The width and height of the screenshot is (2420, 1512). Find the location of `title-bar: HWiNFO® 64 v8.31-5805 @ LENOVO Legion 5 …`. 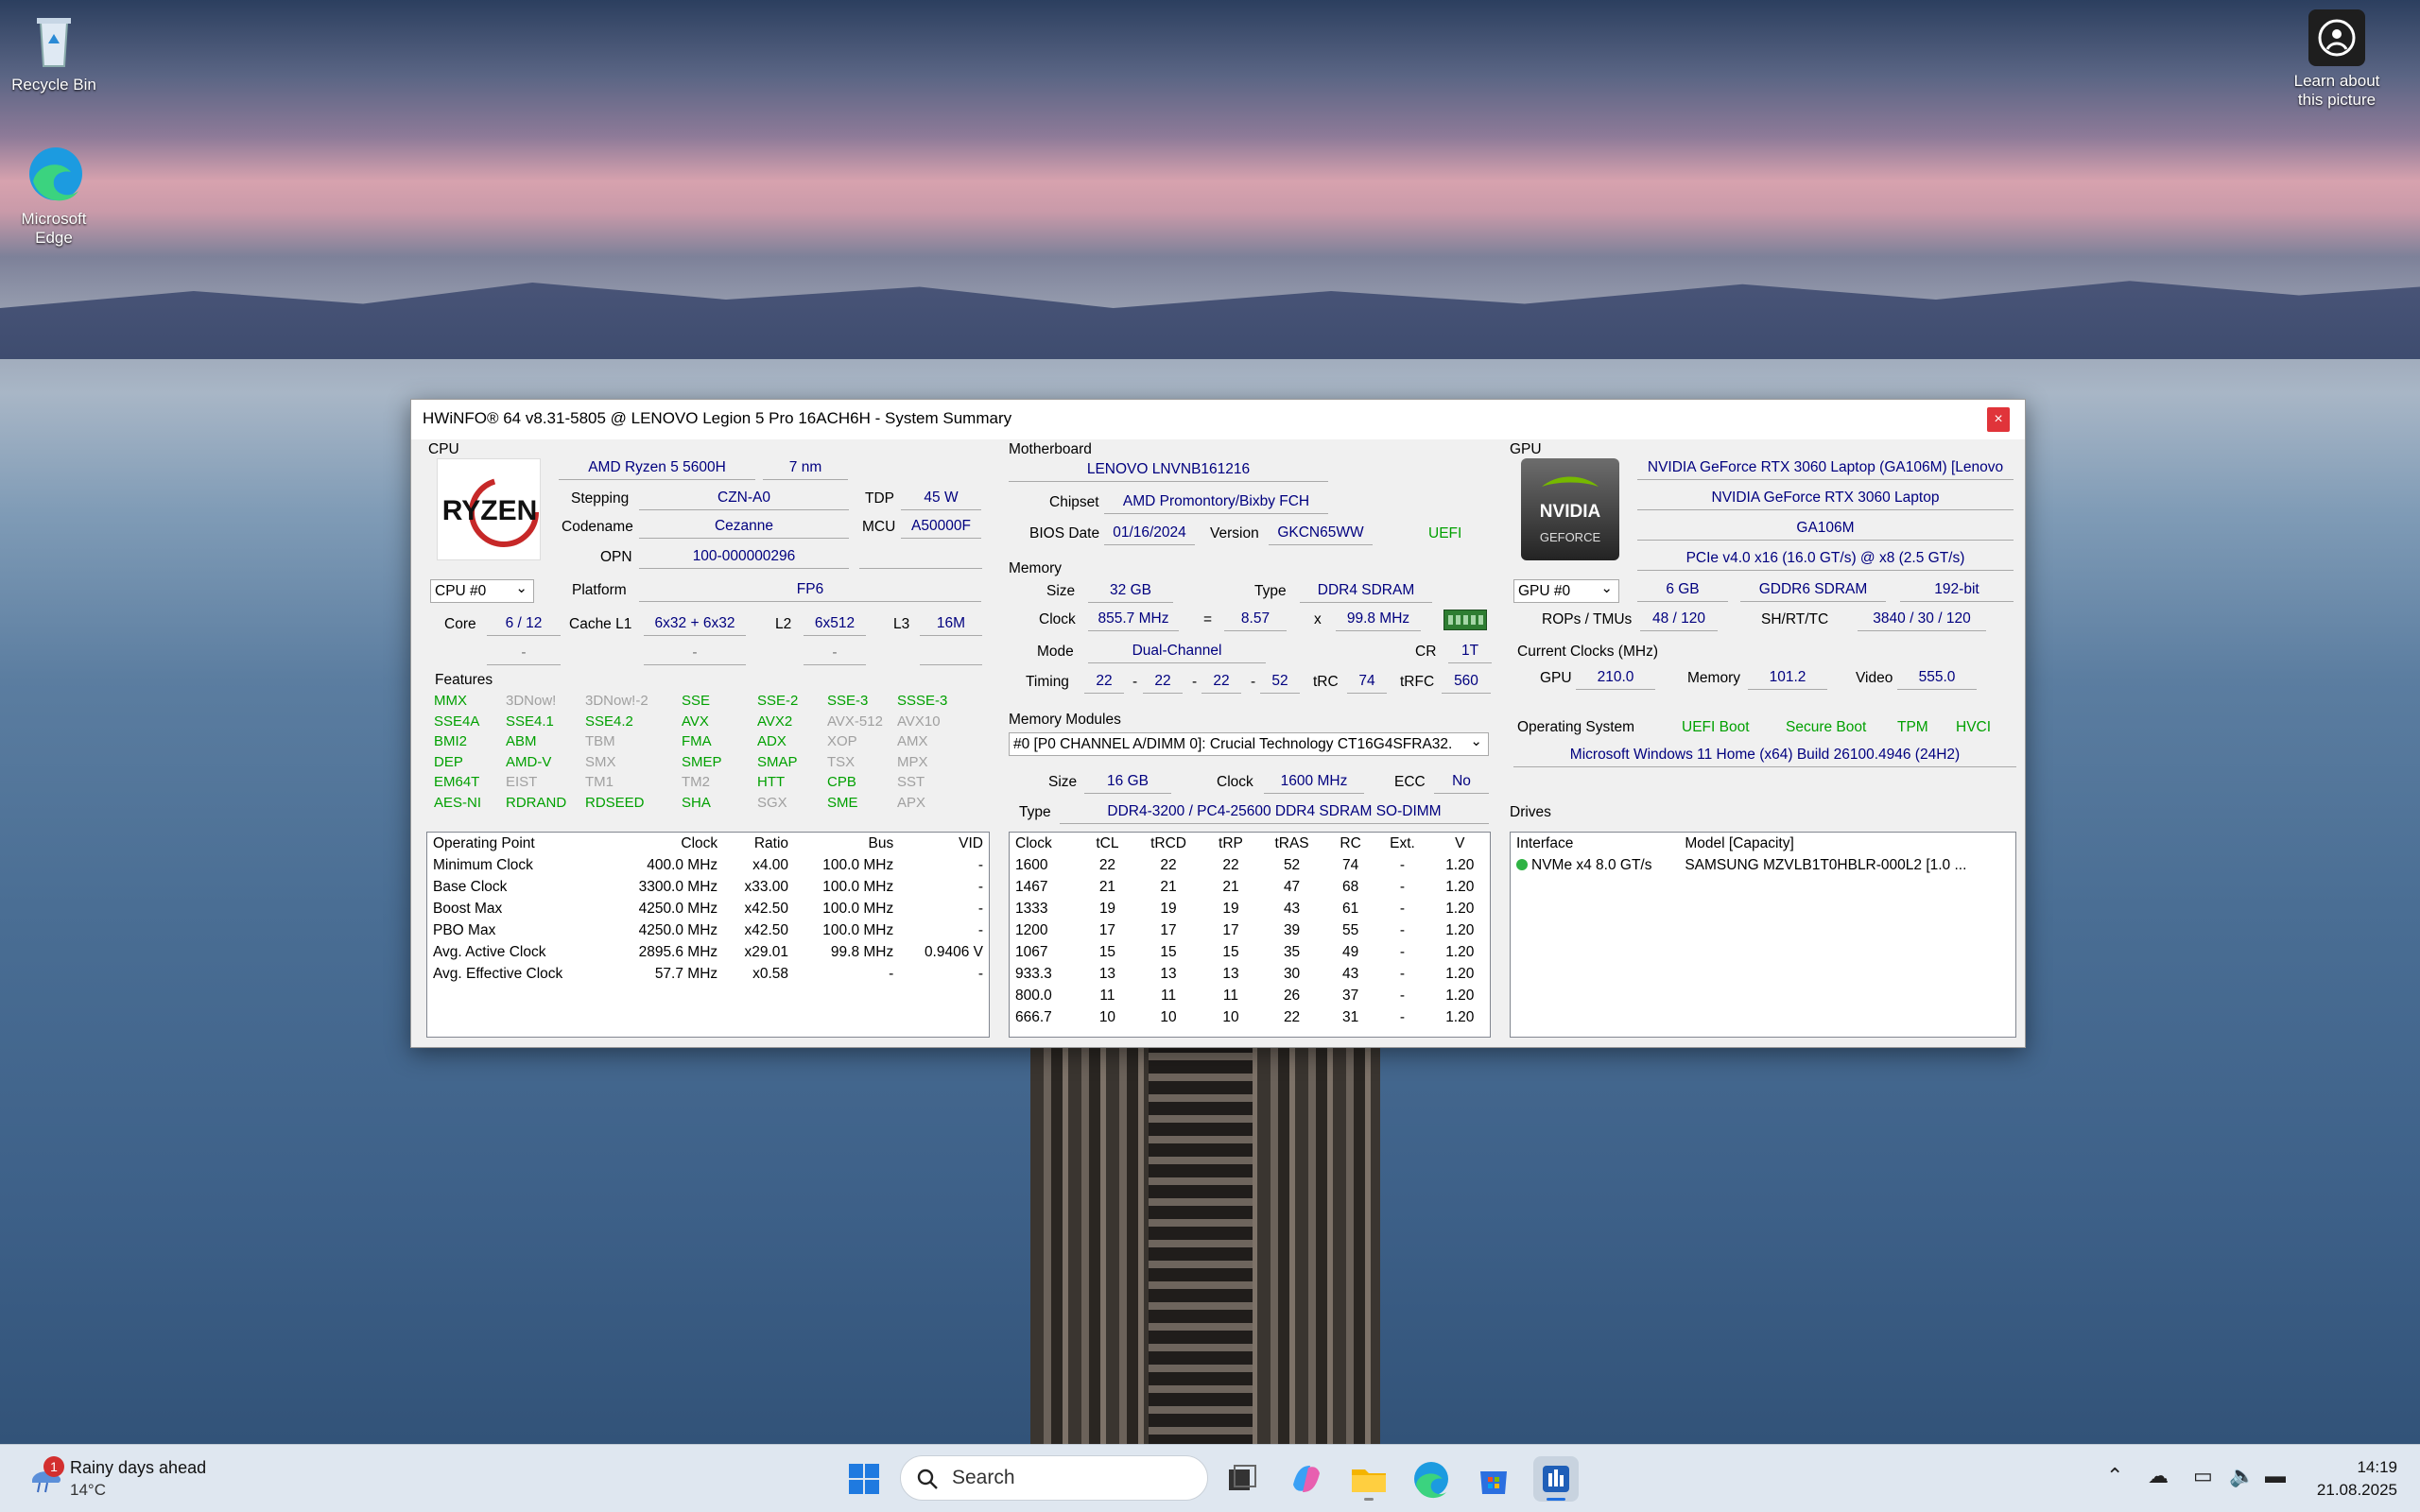

title-bar: HWiNFO® 64 v8.31-5805 @ LENOVO Legion 5 … is located at coordinates (1218, 419).